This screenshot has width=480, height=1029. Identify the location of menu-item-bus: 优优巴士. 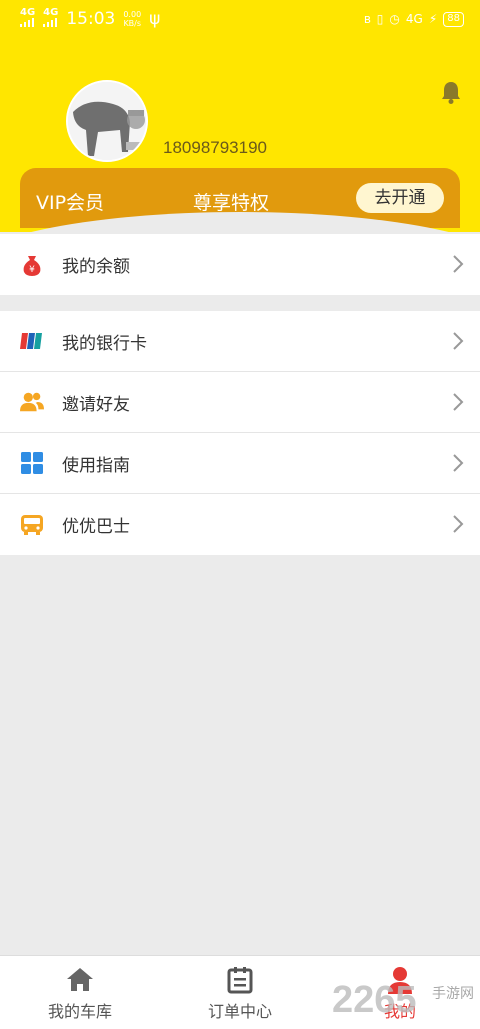
(240, 524).